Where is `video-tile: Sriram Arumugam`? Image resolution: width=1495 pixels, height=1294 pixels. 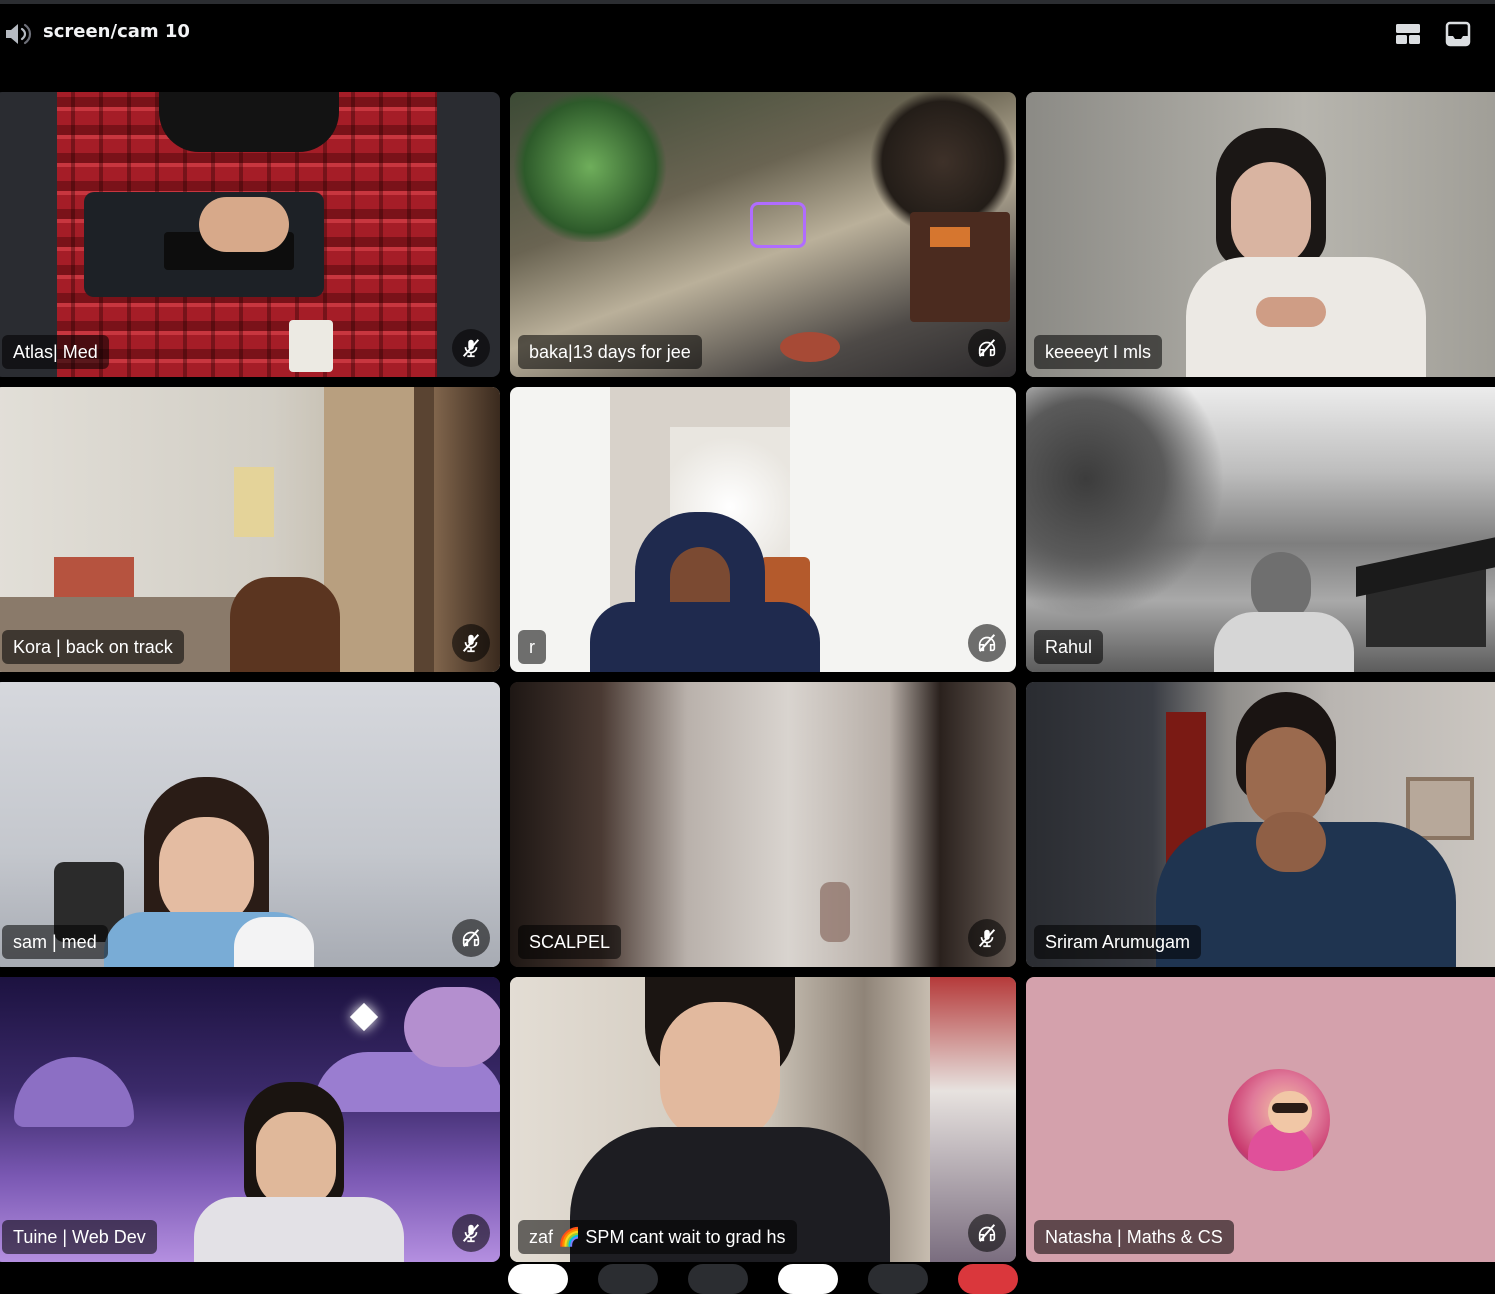 video-tile: Sriram Arumugam is located at coordinates (1260, 824).